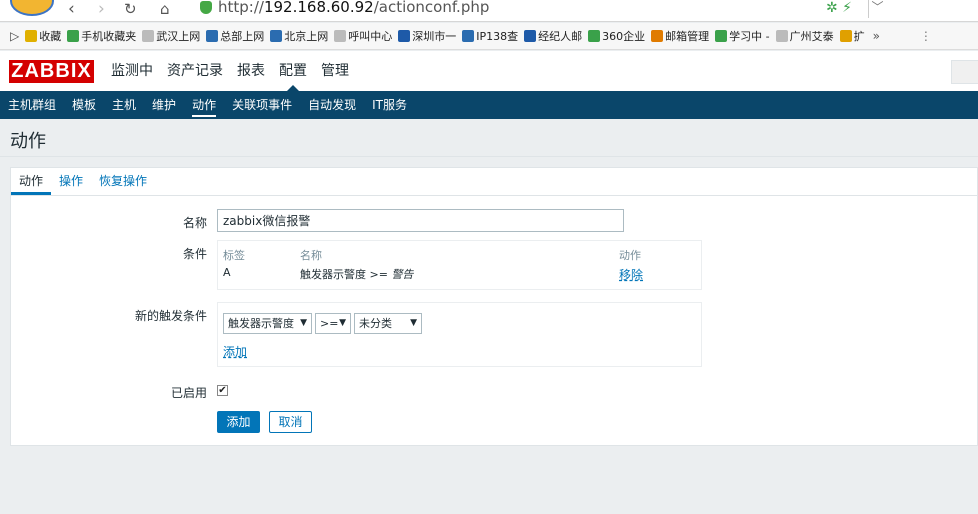 This screenshot has width=978, height=514. I want to click on shield-icon, so click(721, 36).